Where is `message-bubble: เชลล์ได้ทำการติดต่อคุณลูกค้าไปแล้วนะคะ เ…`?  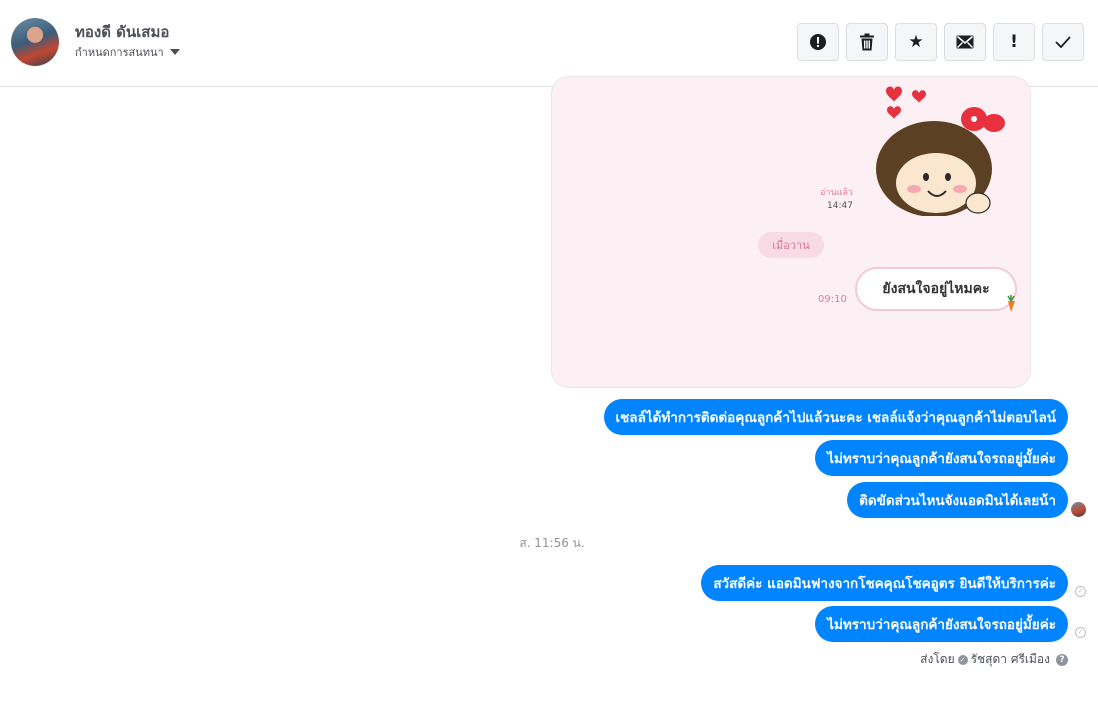
message-bubble: เชลล์ได้ทำการติดต่อคุณลูกค้าไปแล้วนะคะ เ… is located at coordinates (835, 417).